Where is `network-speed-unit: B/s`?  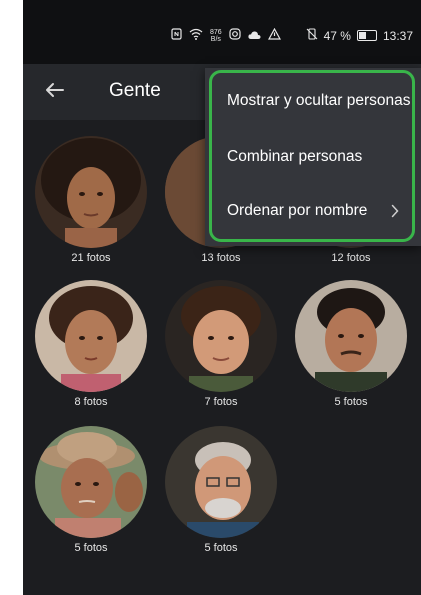
network-speed-unit: B/s is located at coordinates (215, 39).